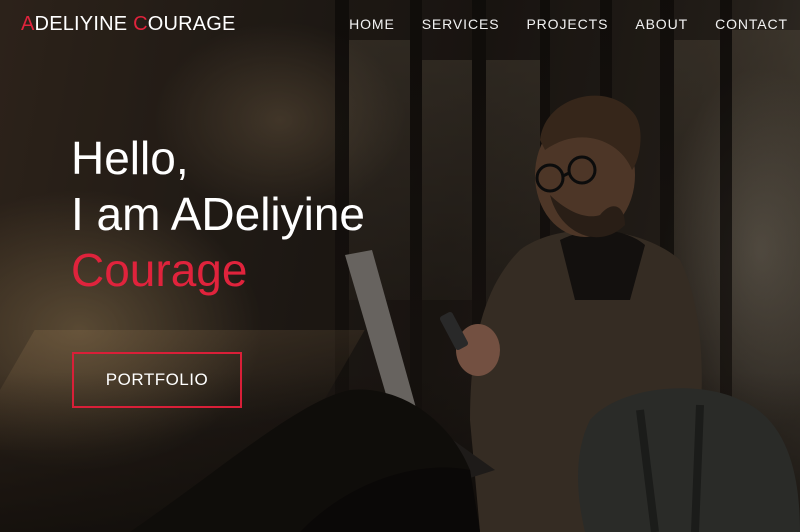 The image size is (800, 532). Describe the element at coordinates (461, 24) in the screenshot. I see `nav-services-link: SERVICES` at that location.